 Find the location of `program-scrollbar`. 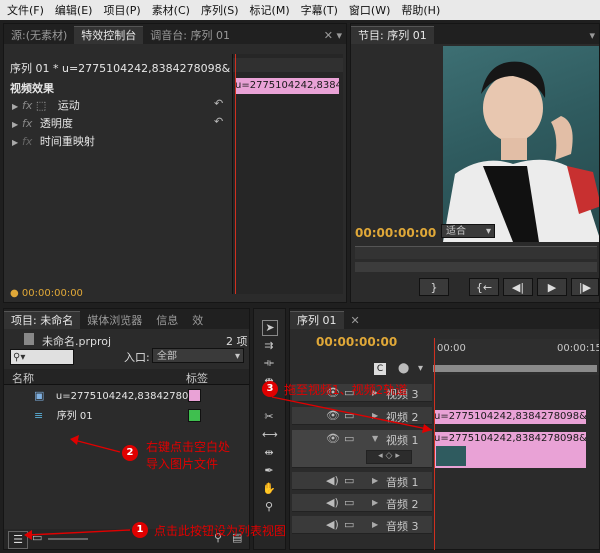

program-scrollbar is located at coordinates (476, 267).